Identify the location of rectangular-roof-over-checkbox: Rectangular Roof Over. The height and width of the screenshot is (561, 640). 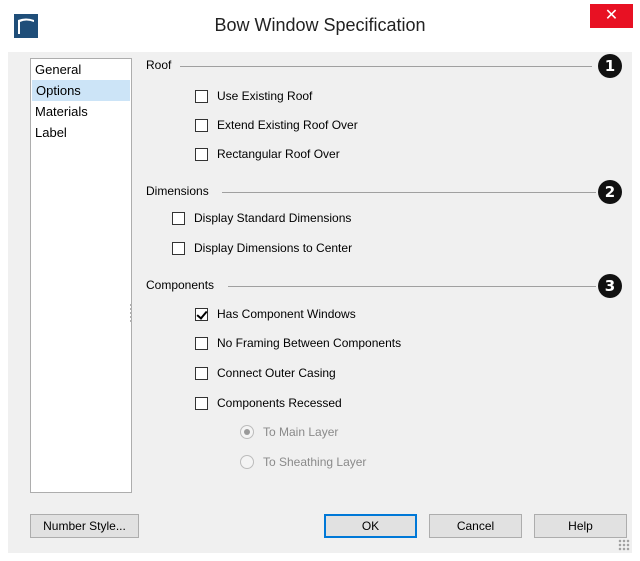
(267, 154).